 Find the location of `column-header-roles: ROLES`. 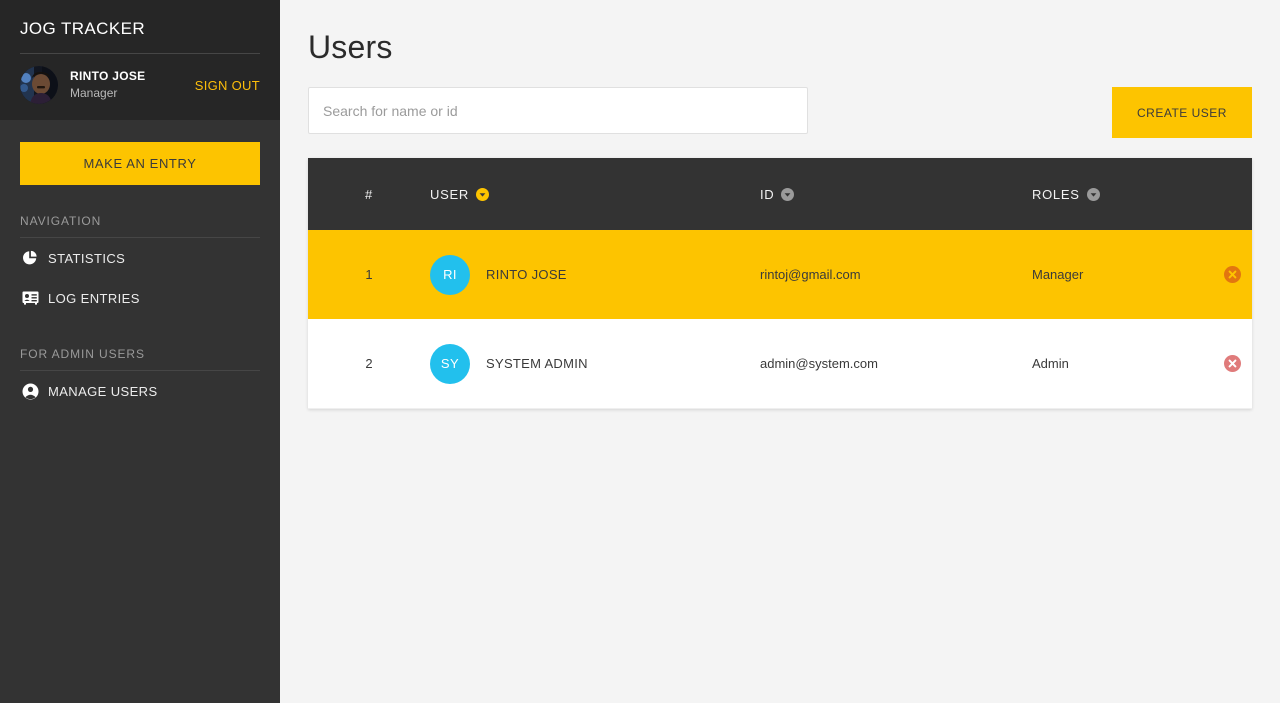

column-header-roles: ROLES is located at coordinates (1122, 194).